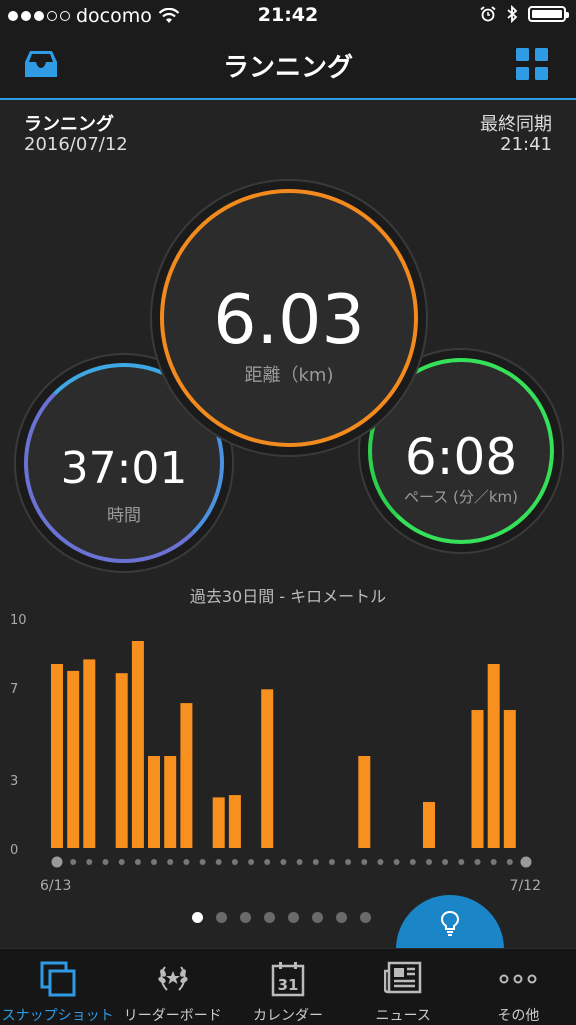 The height and width of the screenshot is (1025, 576). Describe the element at coordinates (525, 886) in the screenshot. I see `x-end-label: 7/12` at that location.